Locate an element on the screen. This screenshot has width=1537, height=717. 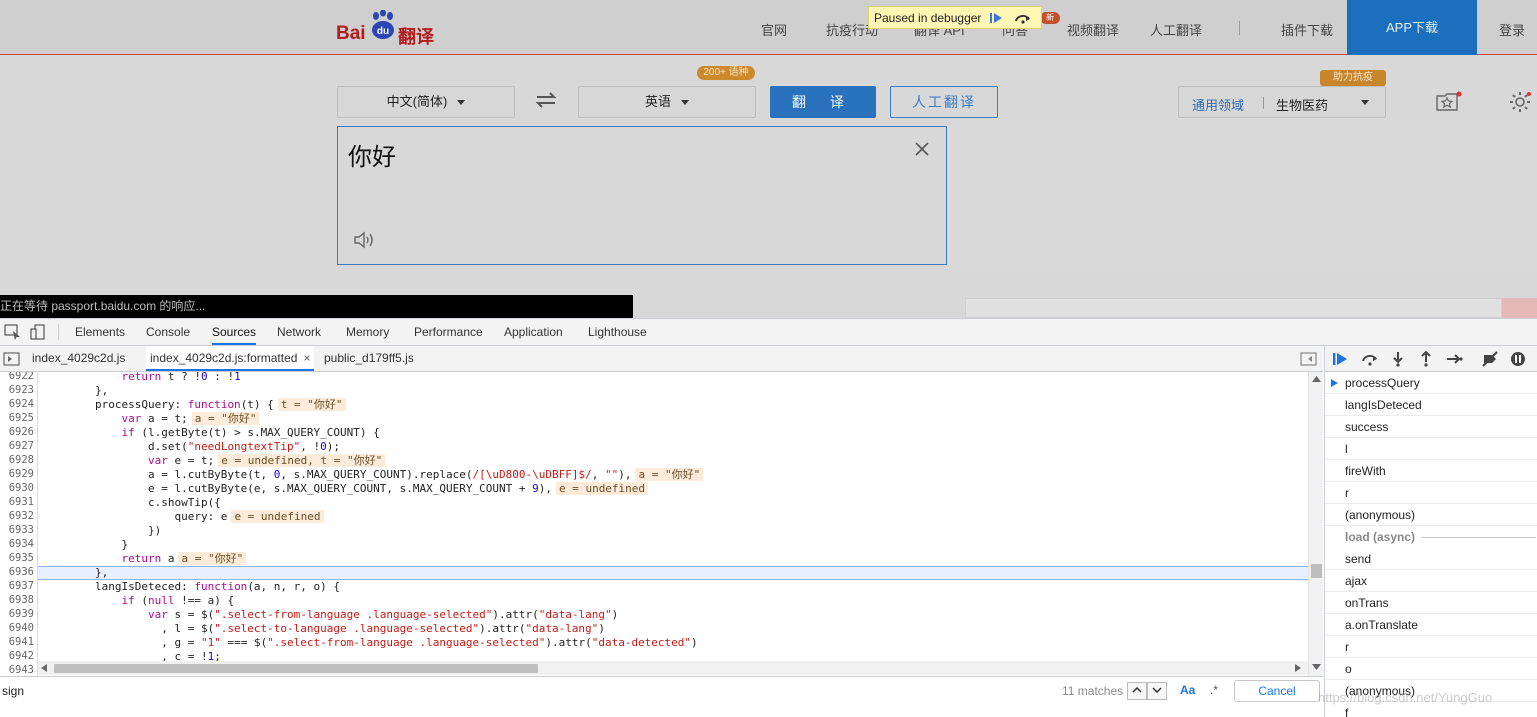
call-frame: onTrans is located at coordinates (1431, 603).